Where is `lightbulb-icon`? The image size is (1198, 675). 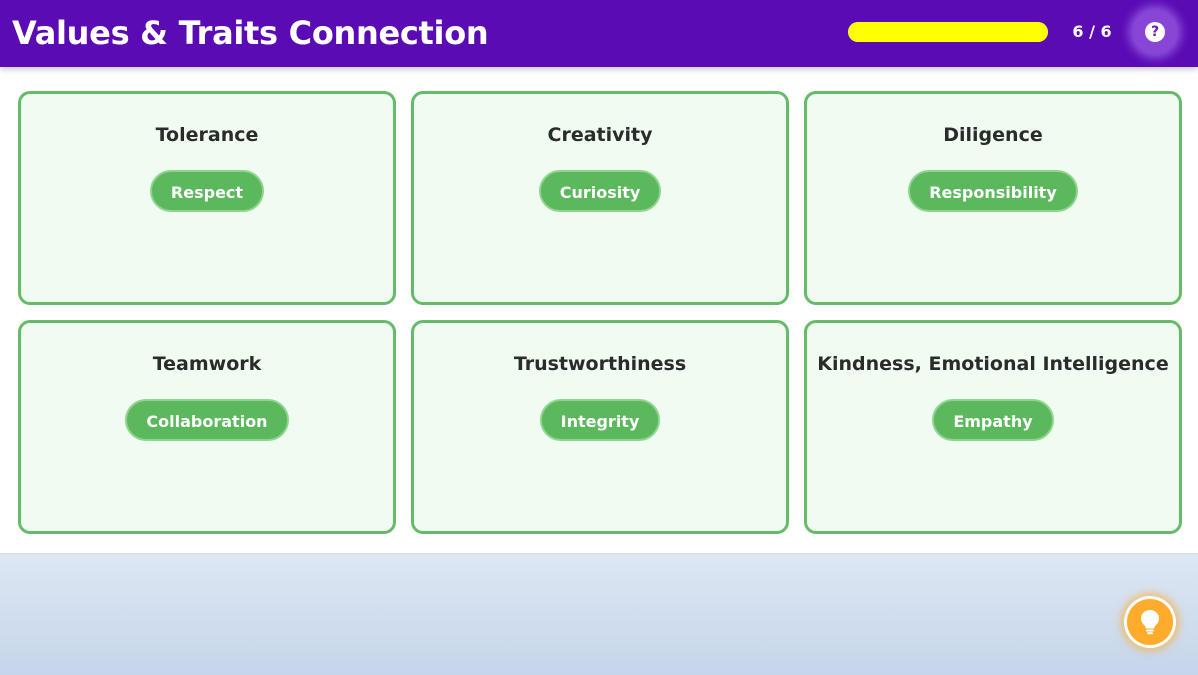 lightbulb-icon is located at coordinates (1150, 622).